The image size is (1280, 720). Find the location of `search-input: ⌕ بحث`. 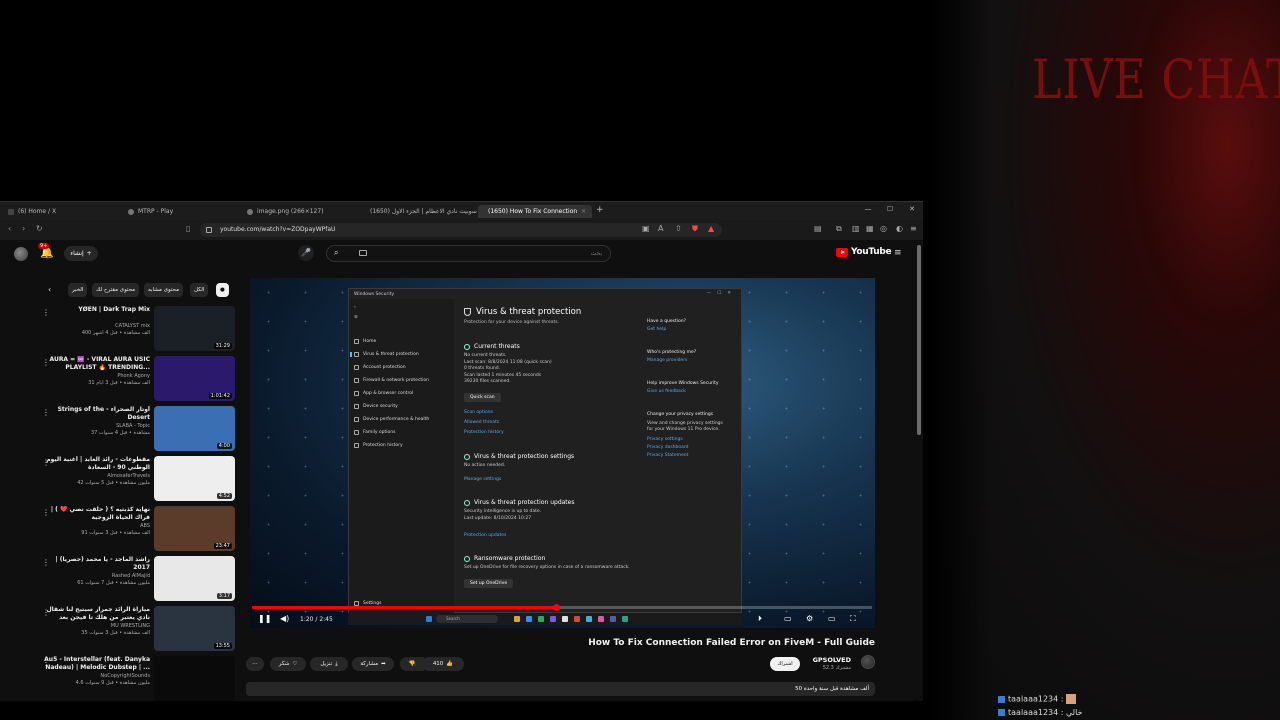

search-input: ⌕ بحث is located at coordinates (468, 253).